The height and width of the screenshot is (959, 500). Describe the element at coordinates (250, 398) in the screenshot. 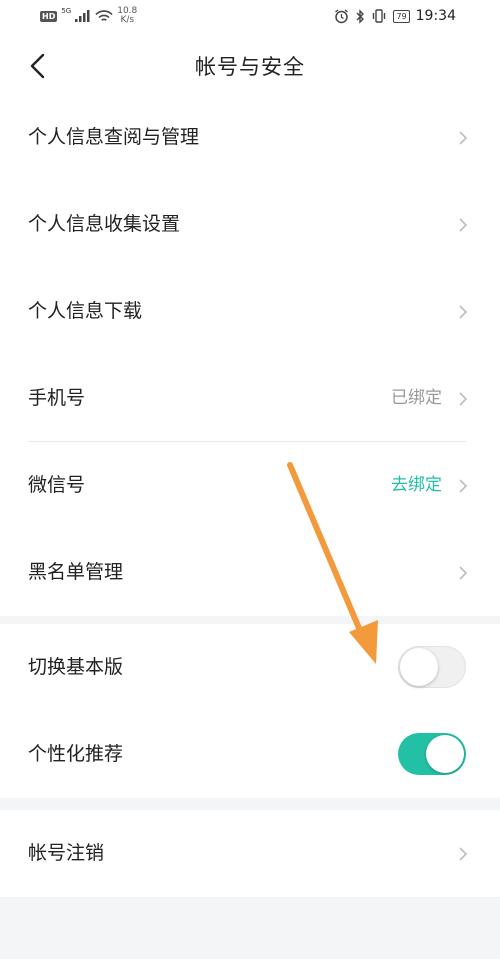

I see `phone-number-item: 手机号 已绑定` at that location.